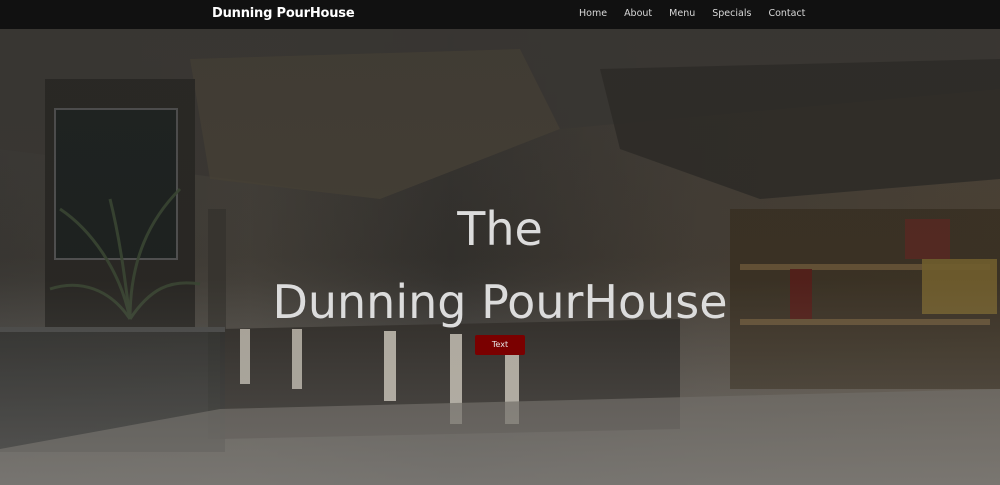  Describe the element at coordinates (682, 15) in the screenshot. I see `nav-link-menu: Menu` at that location.